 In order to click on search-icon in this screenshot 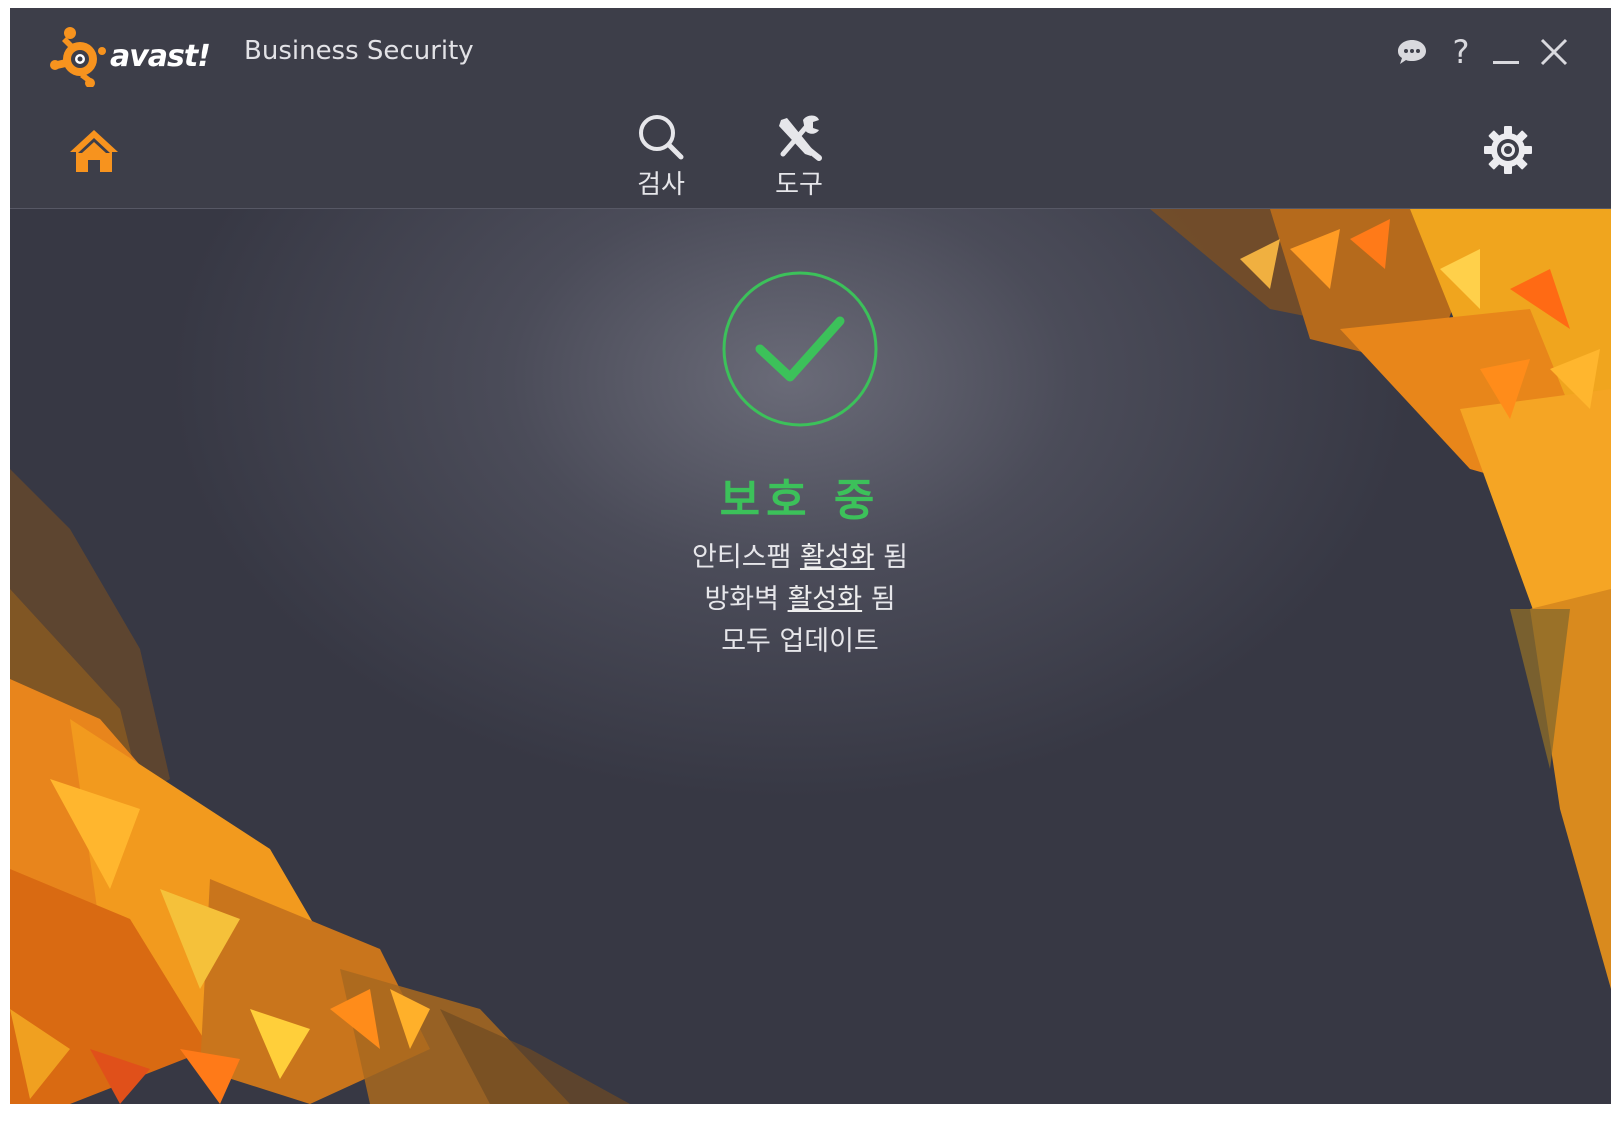, I will do `click(661, 137)`.